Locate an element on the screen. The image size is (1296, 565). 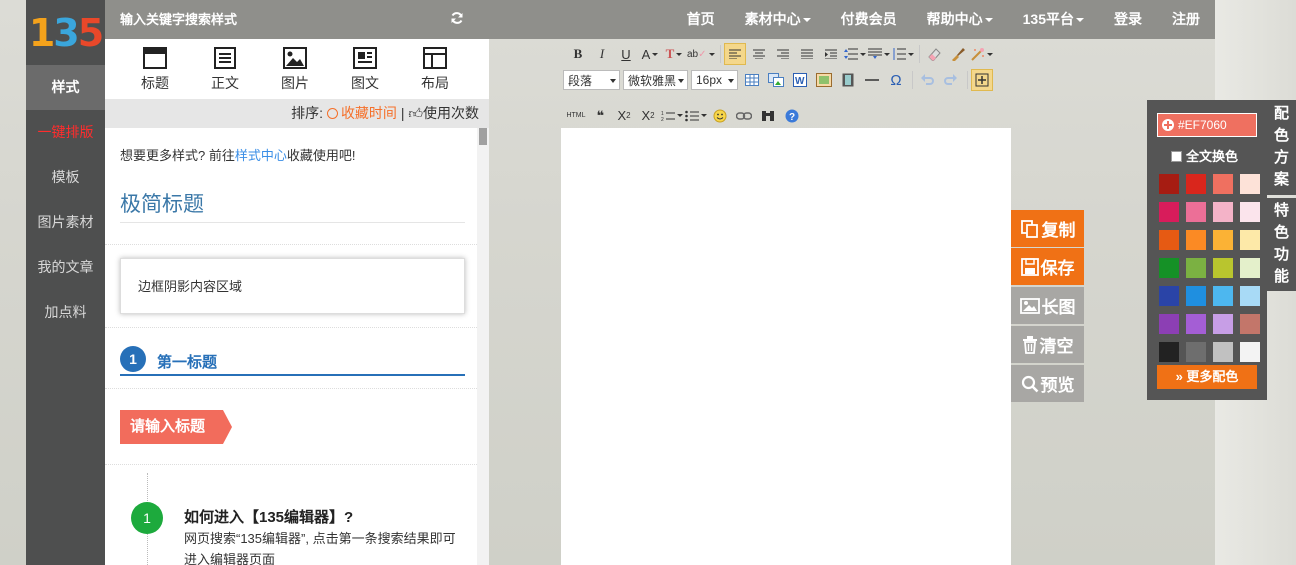
nav-item-extras: 加点料 is located at coordinates (65, 312).